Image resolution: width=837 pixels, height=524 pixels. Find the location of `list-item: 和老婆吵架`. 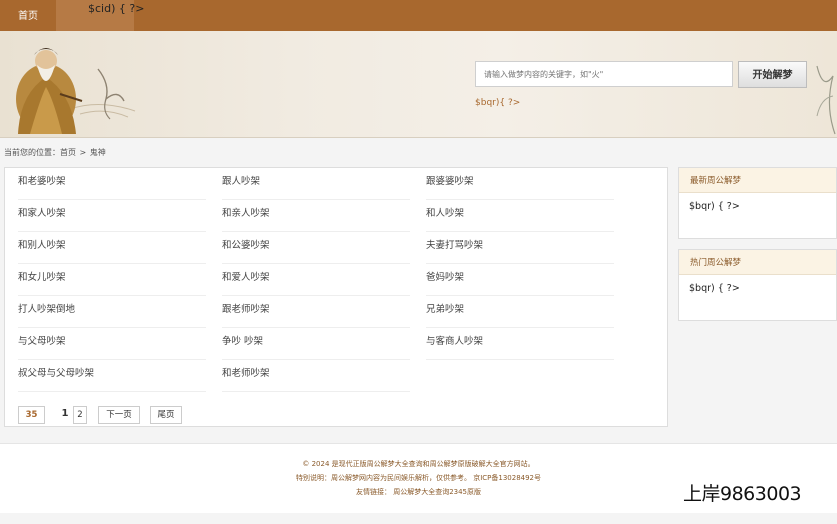

list-item: 和老婆吵架 is located at coordinates (112, 183).